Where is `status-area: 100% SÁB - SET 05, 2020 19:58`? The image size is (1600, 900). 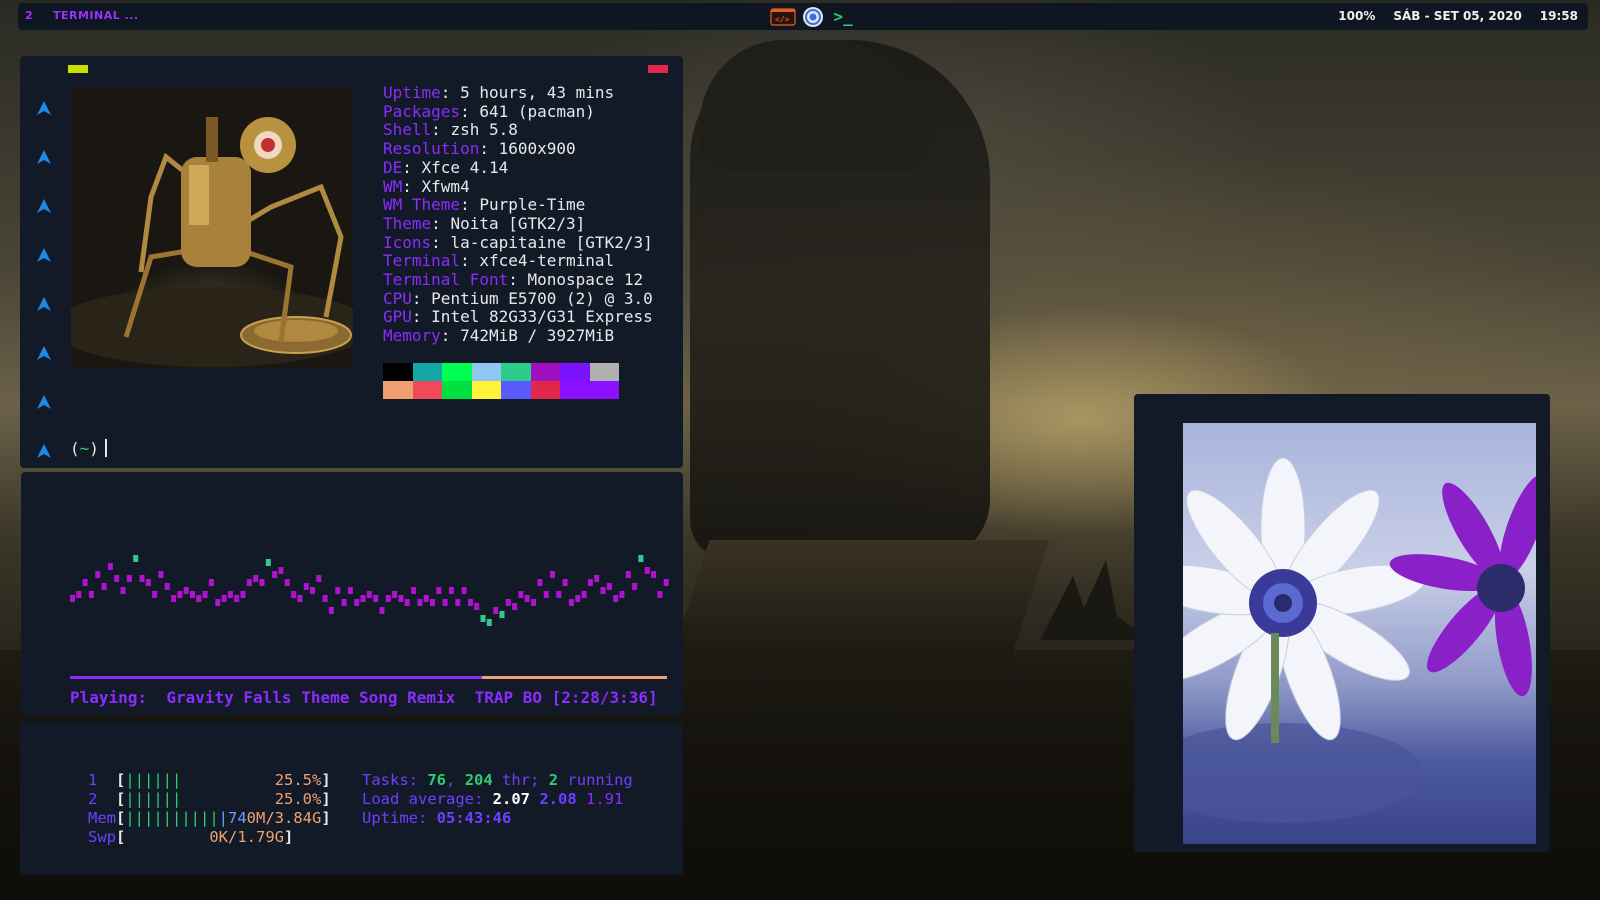 status-area: 100% SÁB - SET 05, 2020 19:58 is located at coordinates (1458, 16).